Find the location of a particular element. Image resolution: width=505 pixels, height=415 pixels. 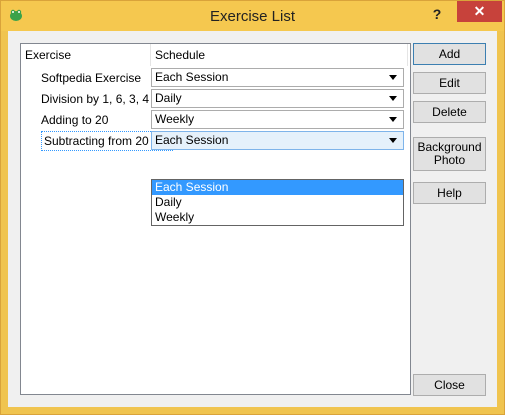

close-window-button: ✕ is located at coordinates (479, 11).